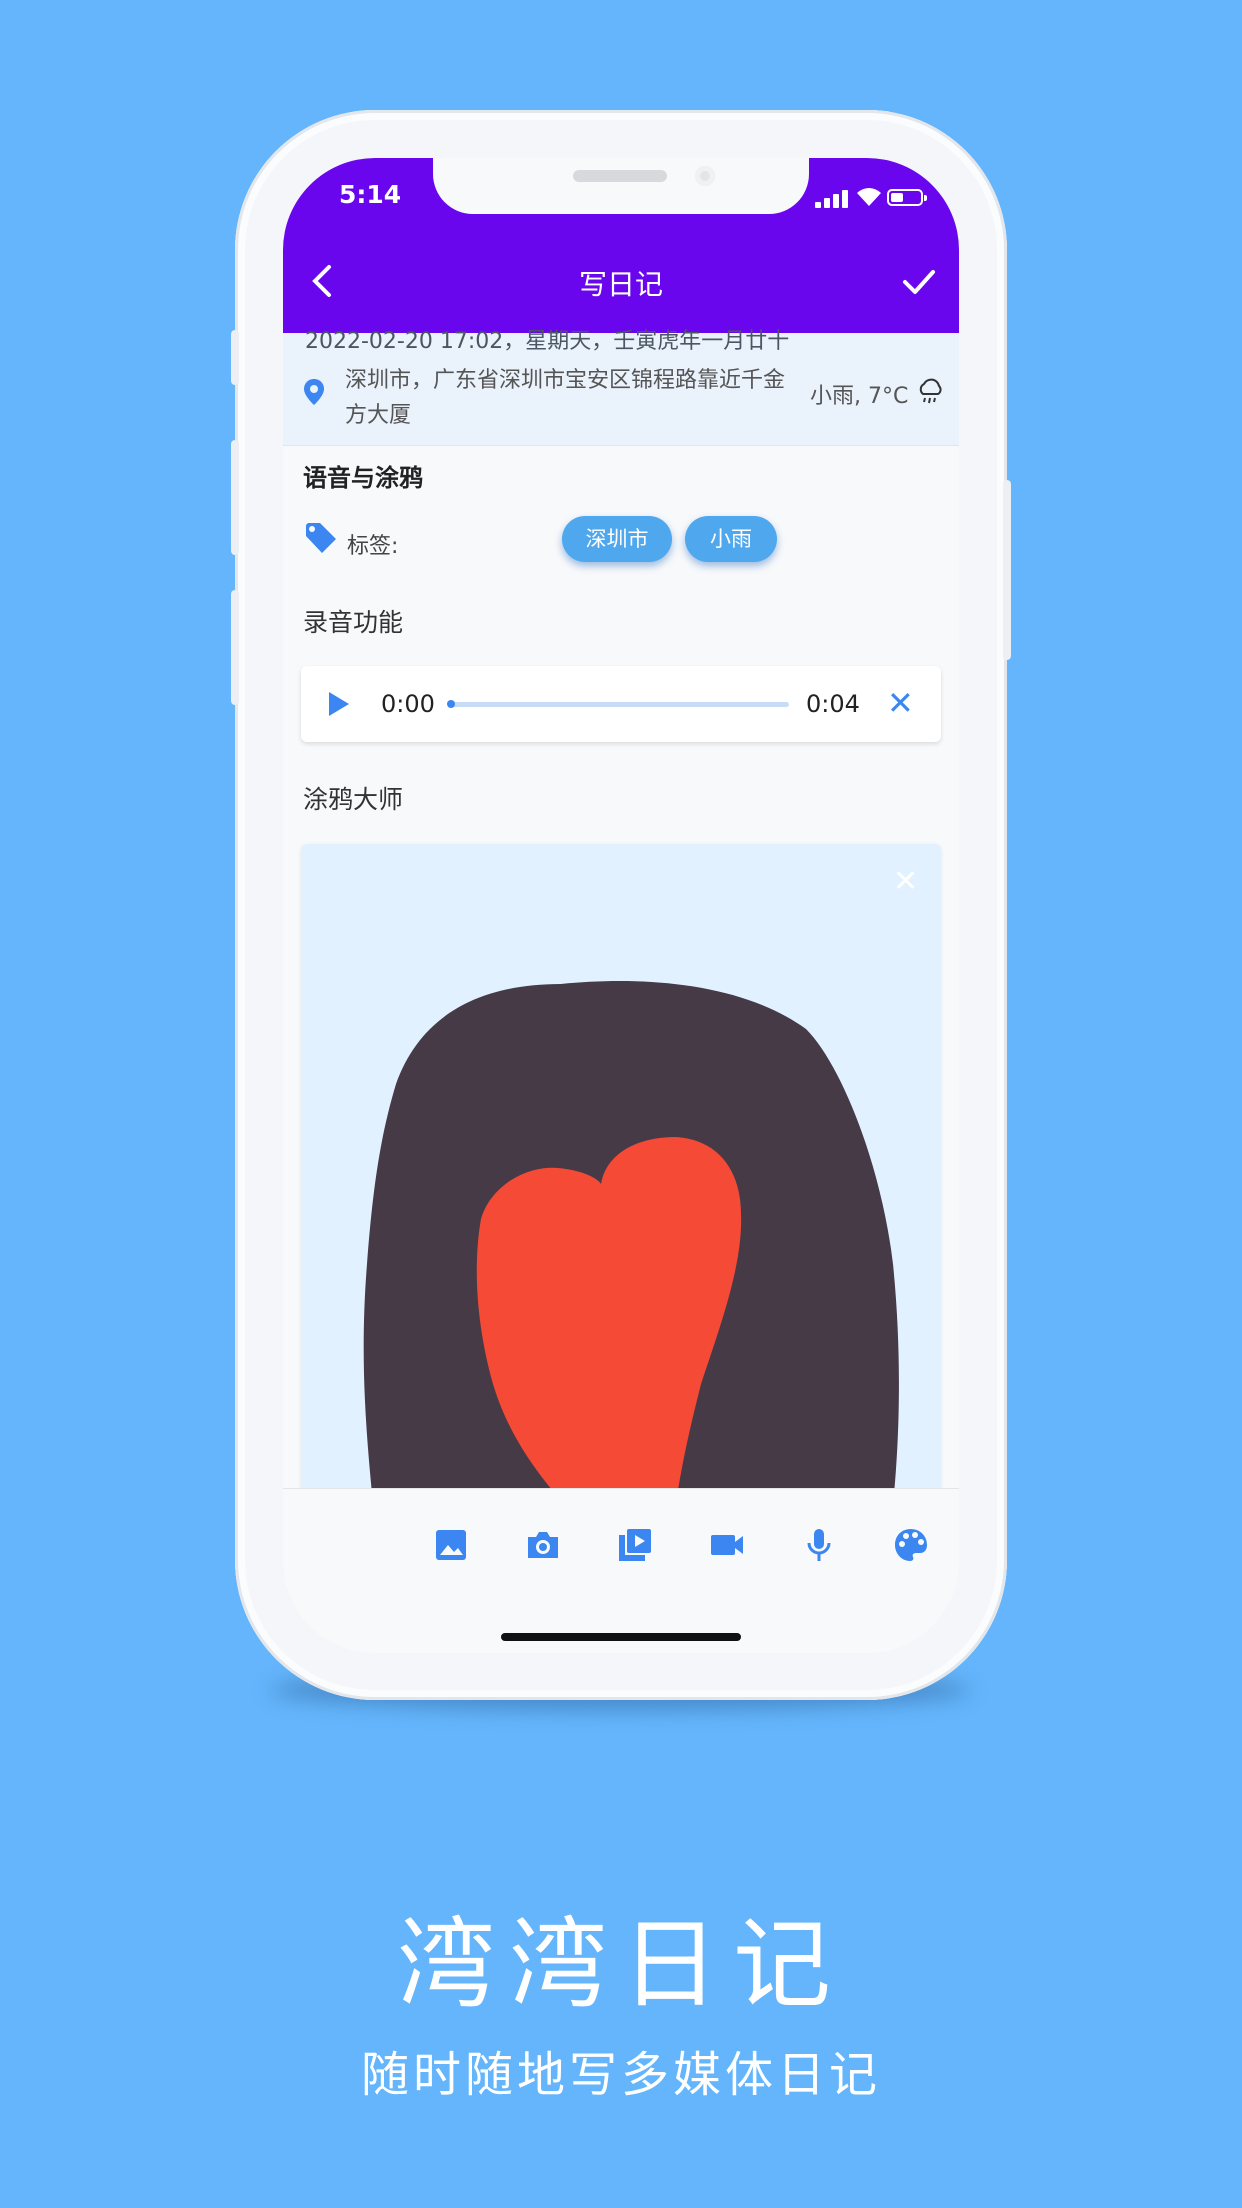 The height and width of the screenshot is (2208, 1242). Describe the element at coordinates (930, 391) in the screenshot. I see `rain-cloud-icon` at that location.